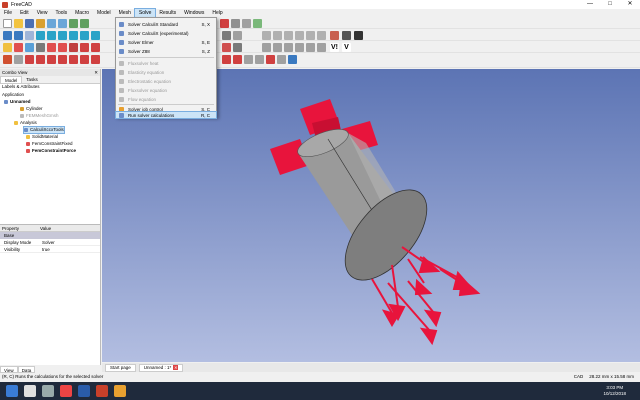  What do you see at coordinates (84, 47) in the screenshot?
I see `constraint-displacement-icon` at bounding box center [84, 47].